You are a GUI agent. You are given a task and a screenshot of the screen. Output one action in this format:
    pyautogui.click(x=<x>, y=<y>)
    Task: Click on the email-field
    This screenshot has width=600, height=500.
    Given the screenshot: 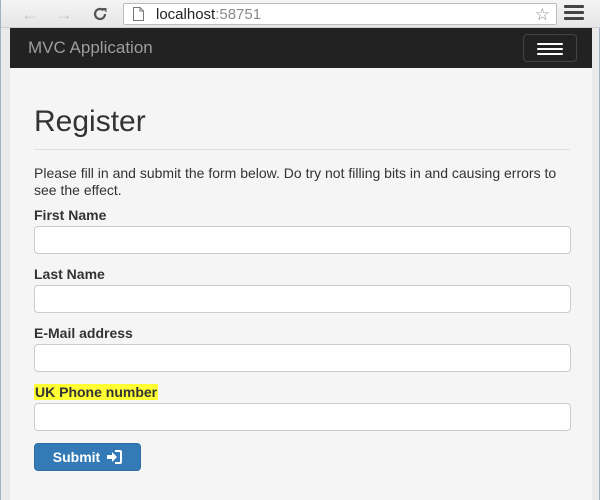 What is the action you would take?
    pyautogui.click(x=302, y=358)
    